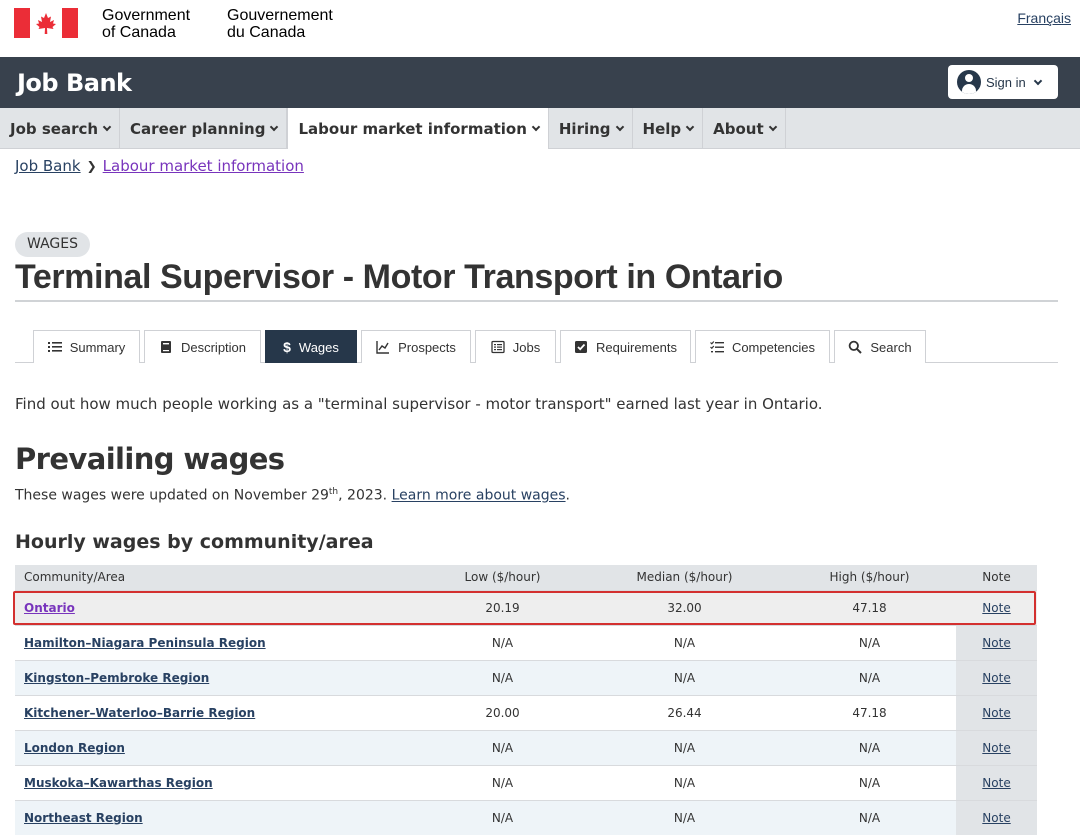 The image size is (1080, 838). Describe the element at coordinates (625, 346) in the screenshot. I see `tab-requirements: Requirements` at that location.